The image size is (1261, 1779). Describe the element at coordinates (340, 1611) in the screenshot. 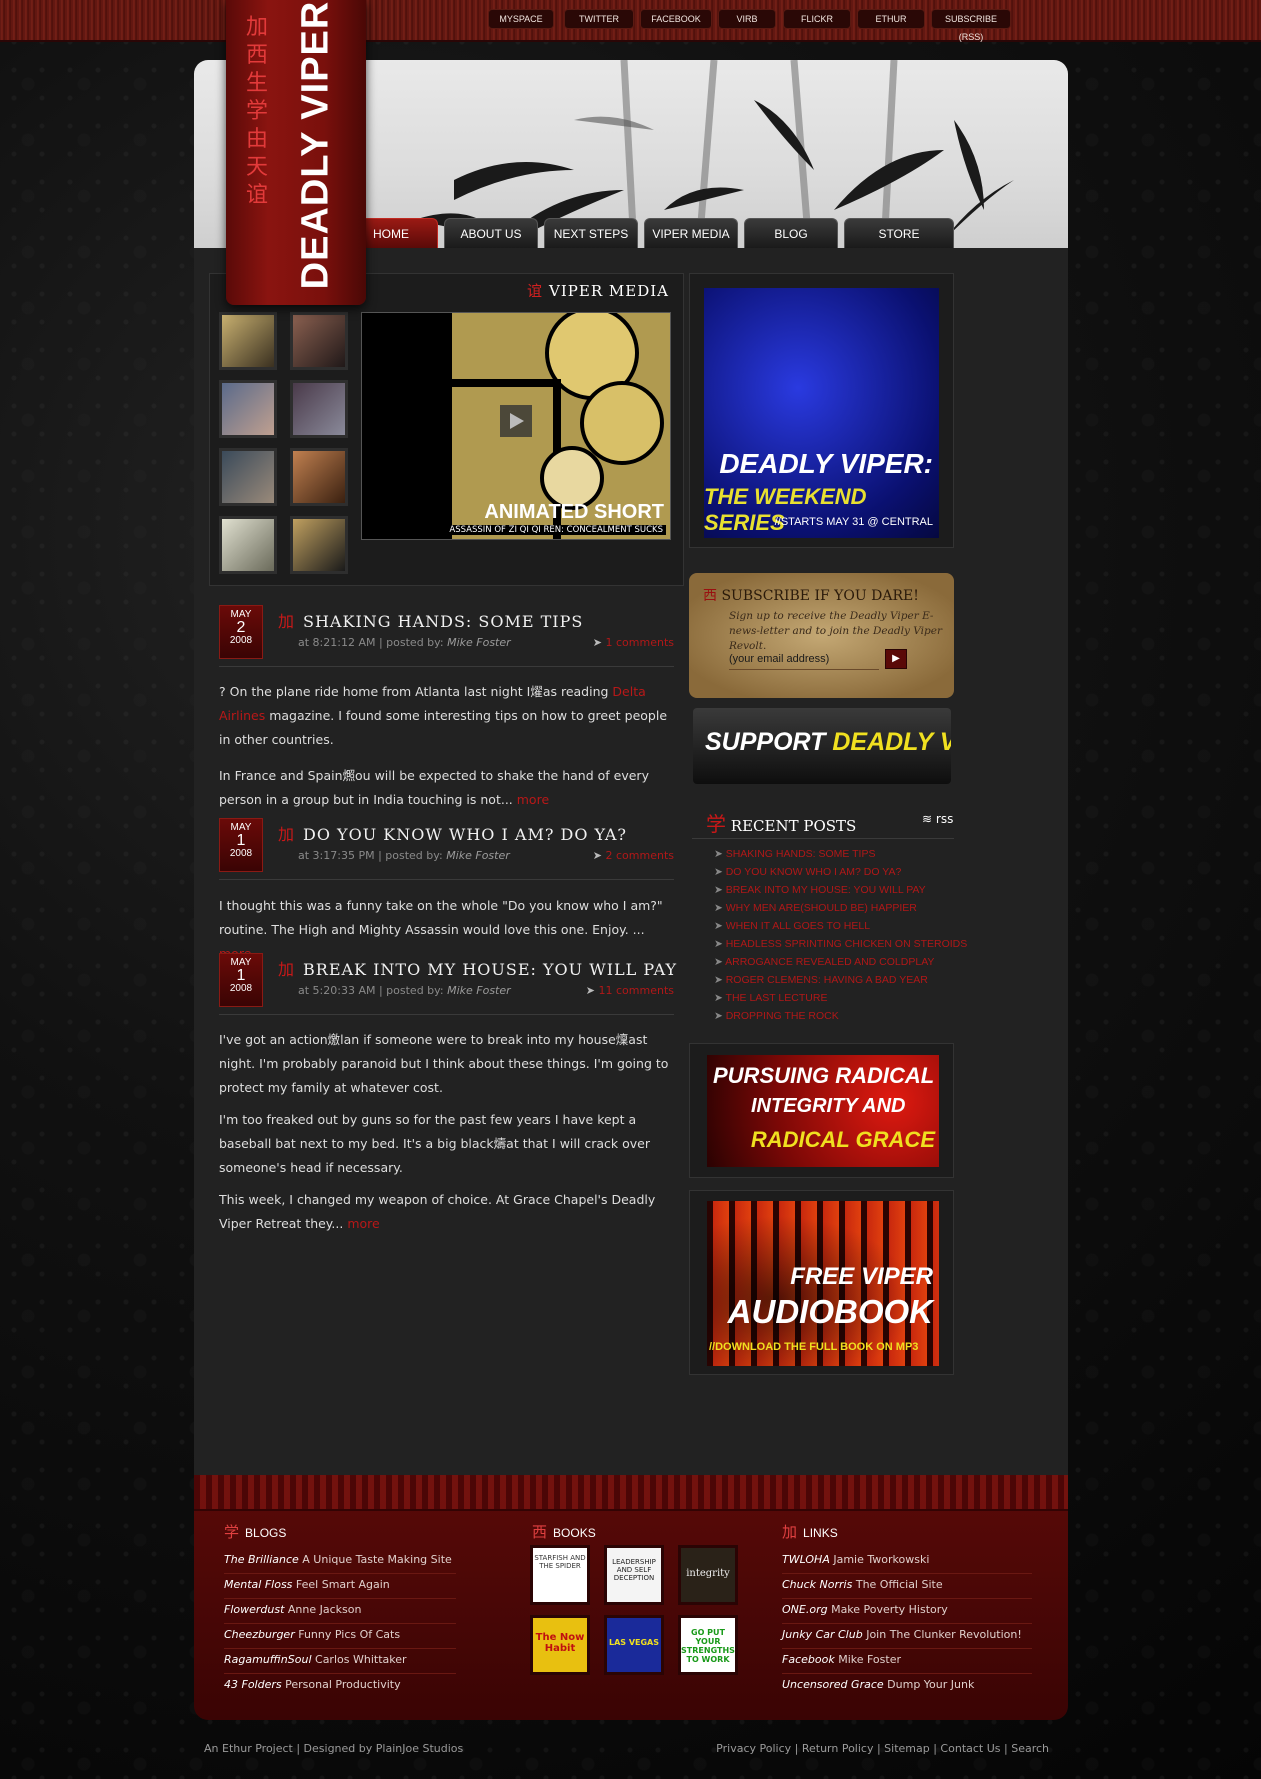

I see `footer-blog-link: Flowerdust Anne Jackson` at that location.